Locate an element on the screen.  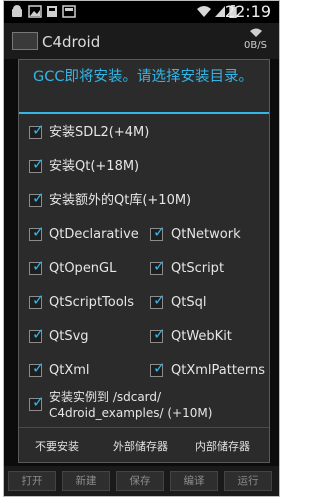
android-icon is located at coordinates (17, 11).